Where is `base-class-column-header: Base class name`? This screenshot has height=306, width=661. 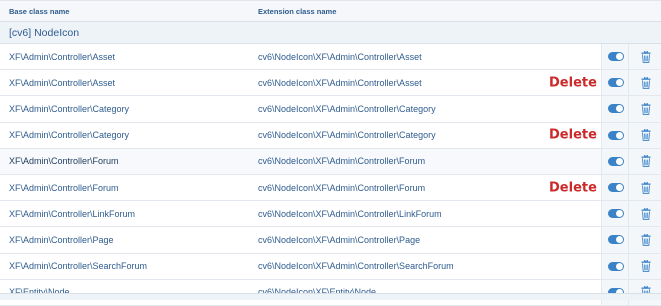 base-class-column-header: Base class name is located at coordinates (129, 11).